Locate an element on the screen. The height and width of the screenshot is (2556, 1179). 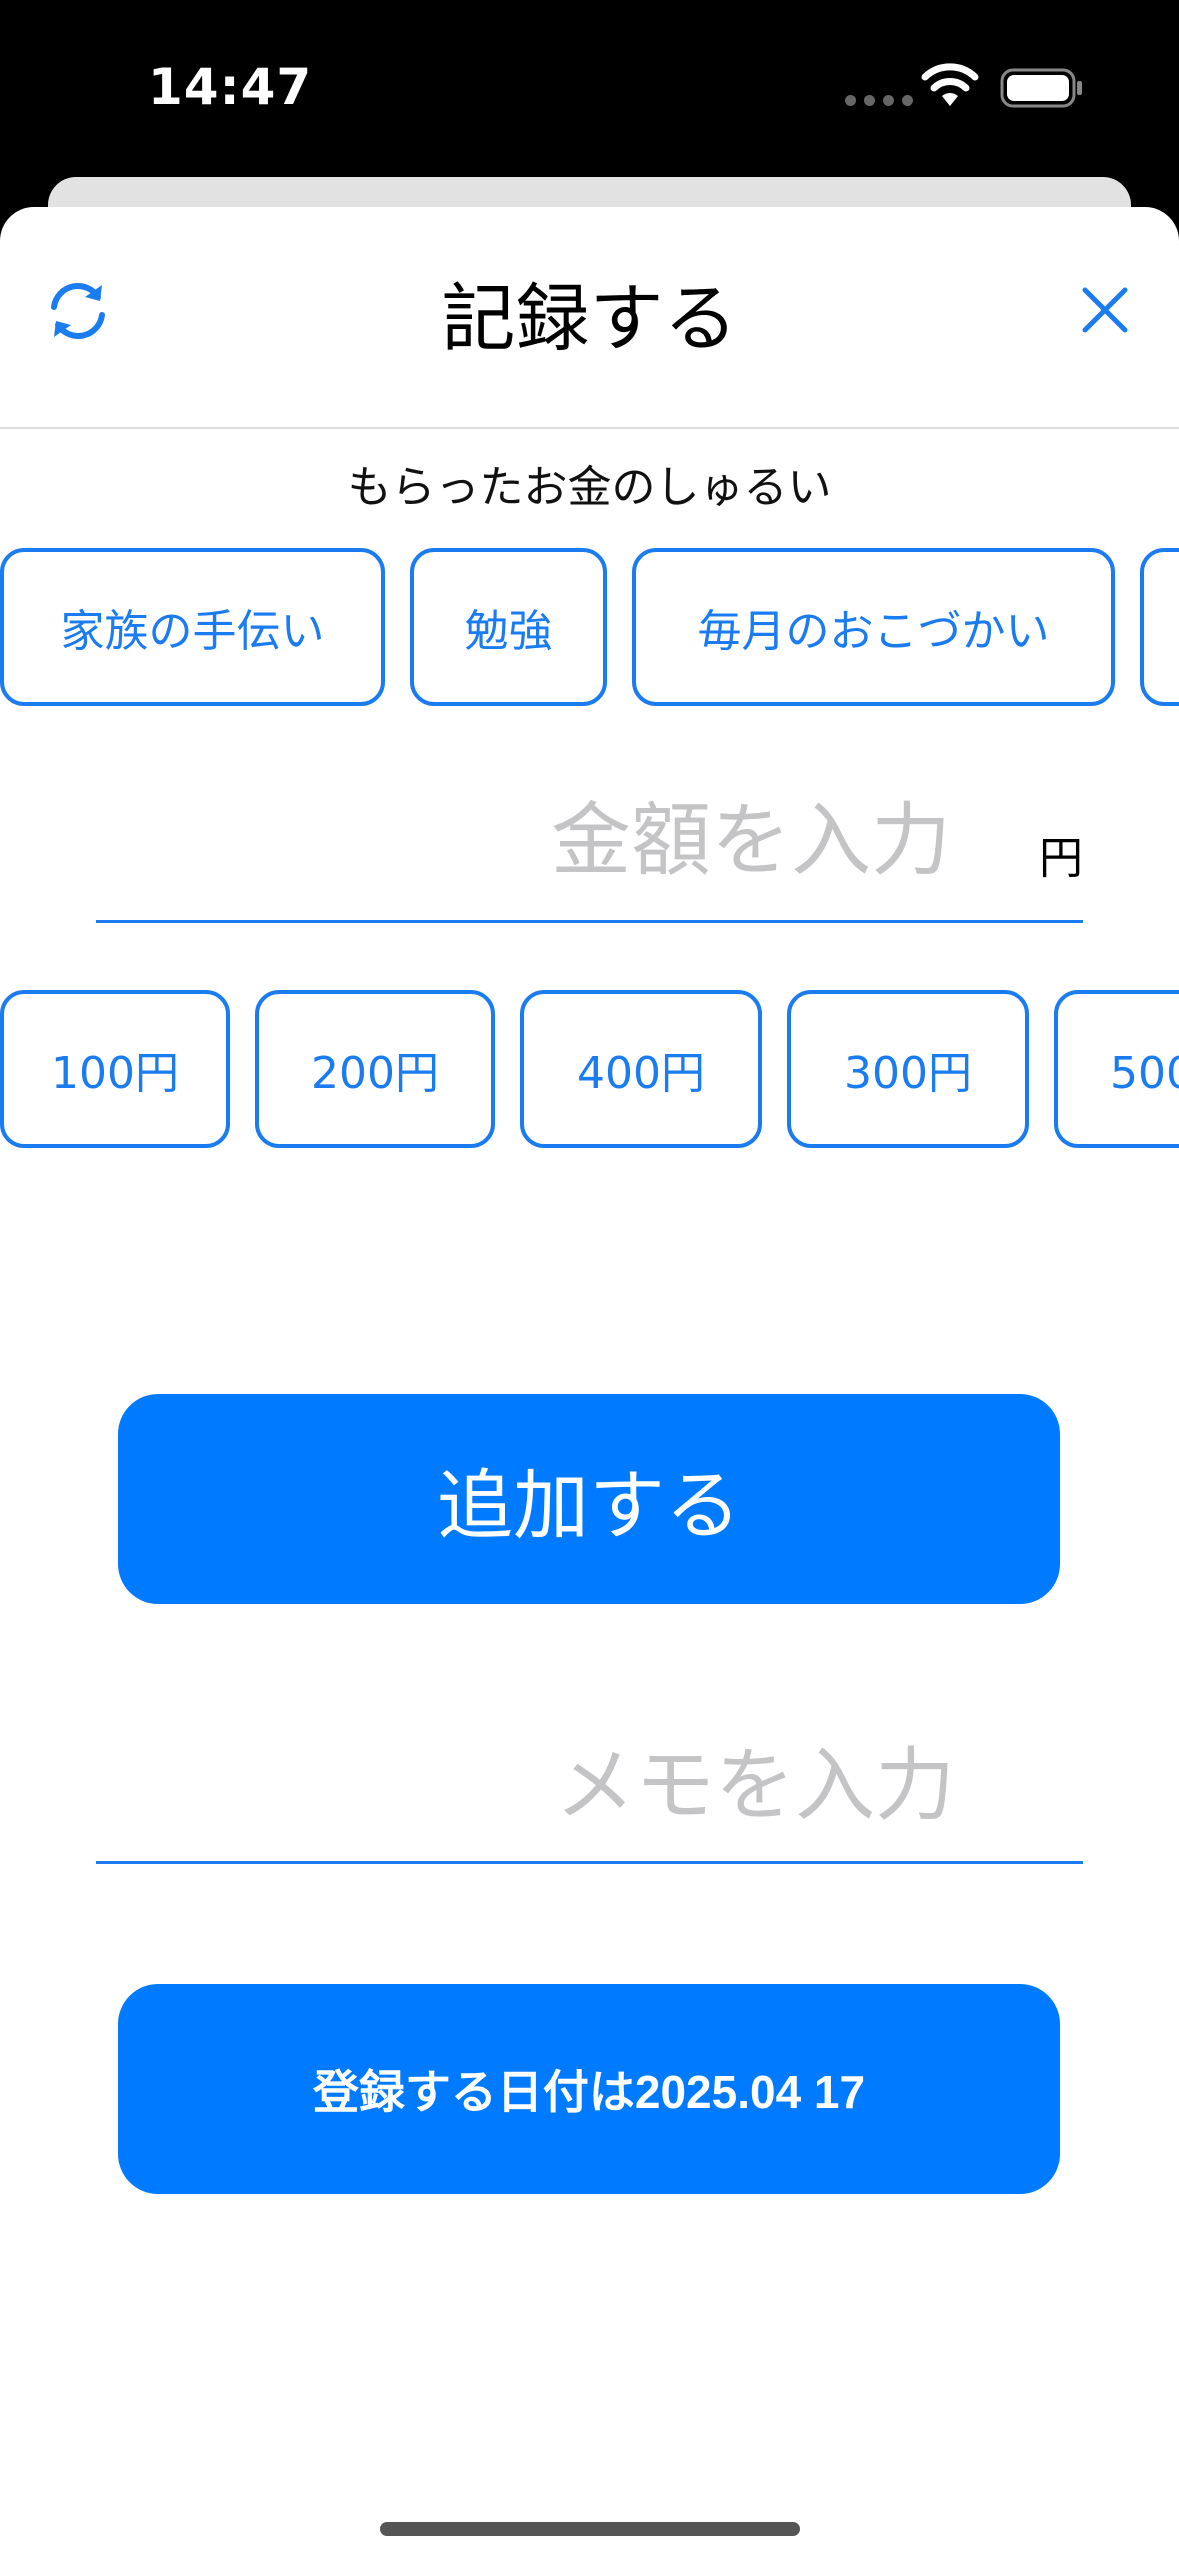
category-chip-more is located at coordinates (1159, 627).